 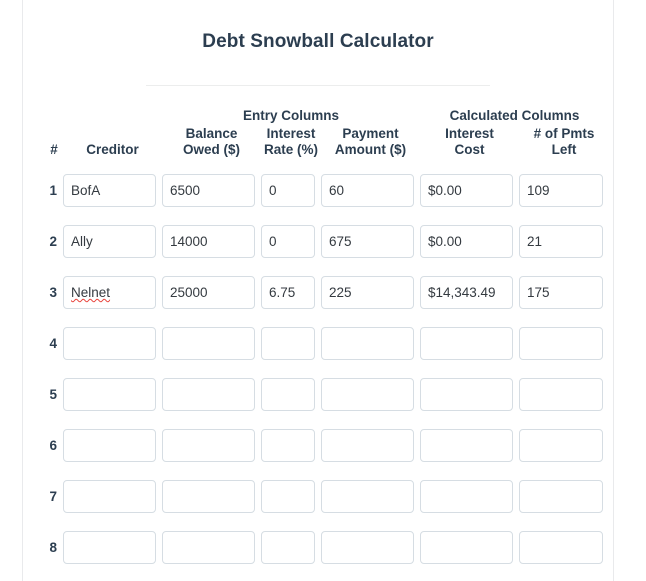 I want to click on row-number: 5, so click(x=53, y=394).